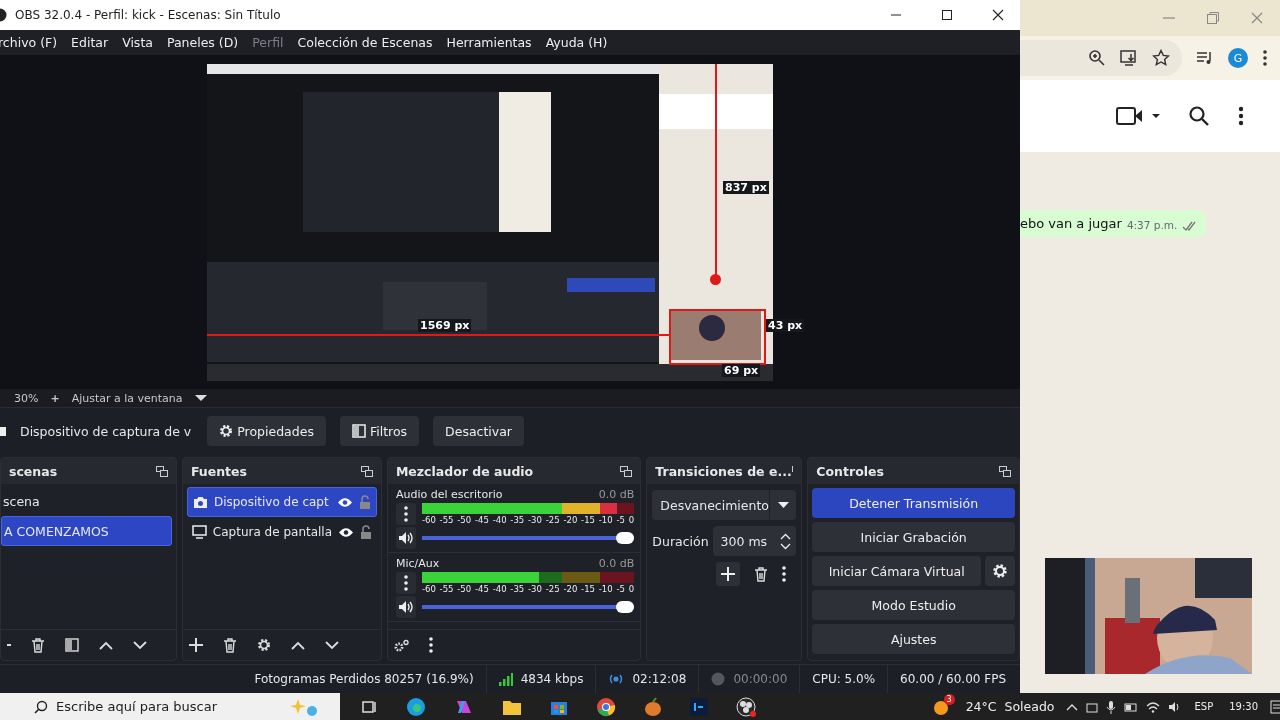 Image resolution: width=1280 pixels, height=720 pixels. I want to click on star-icon, so click(1161, 58).